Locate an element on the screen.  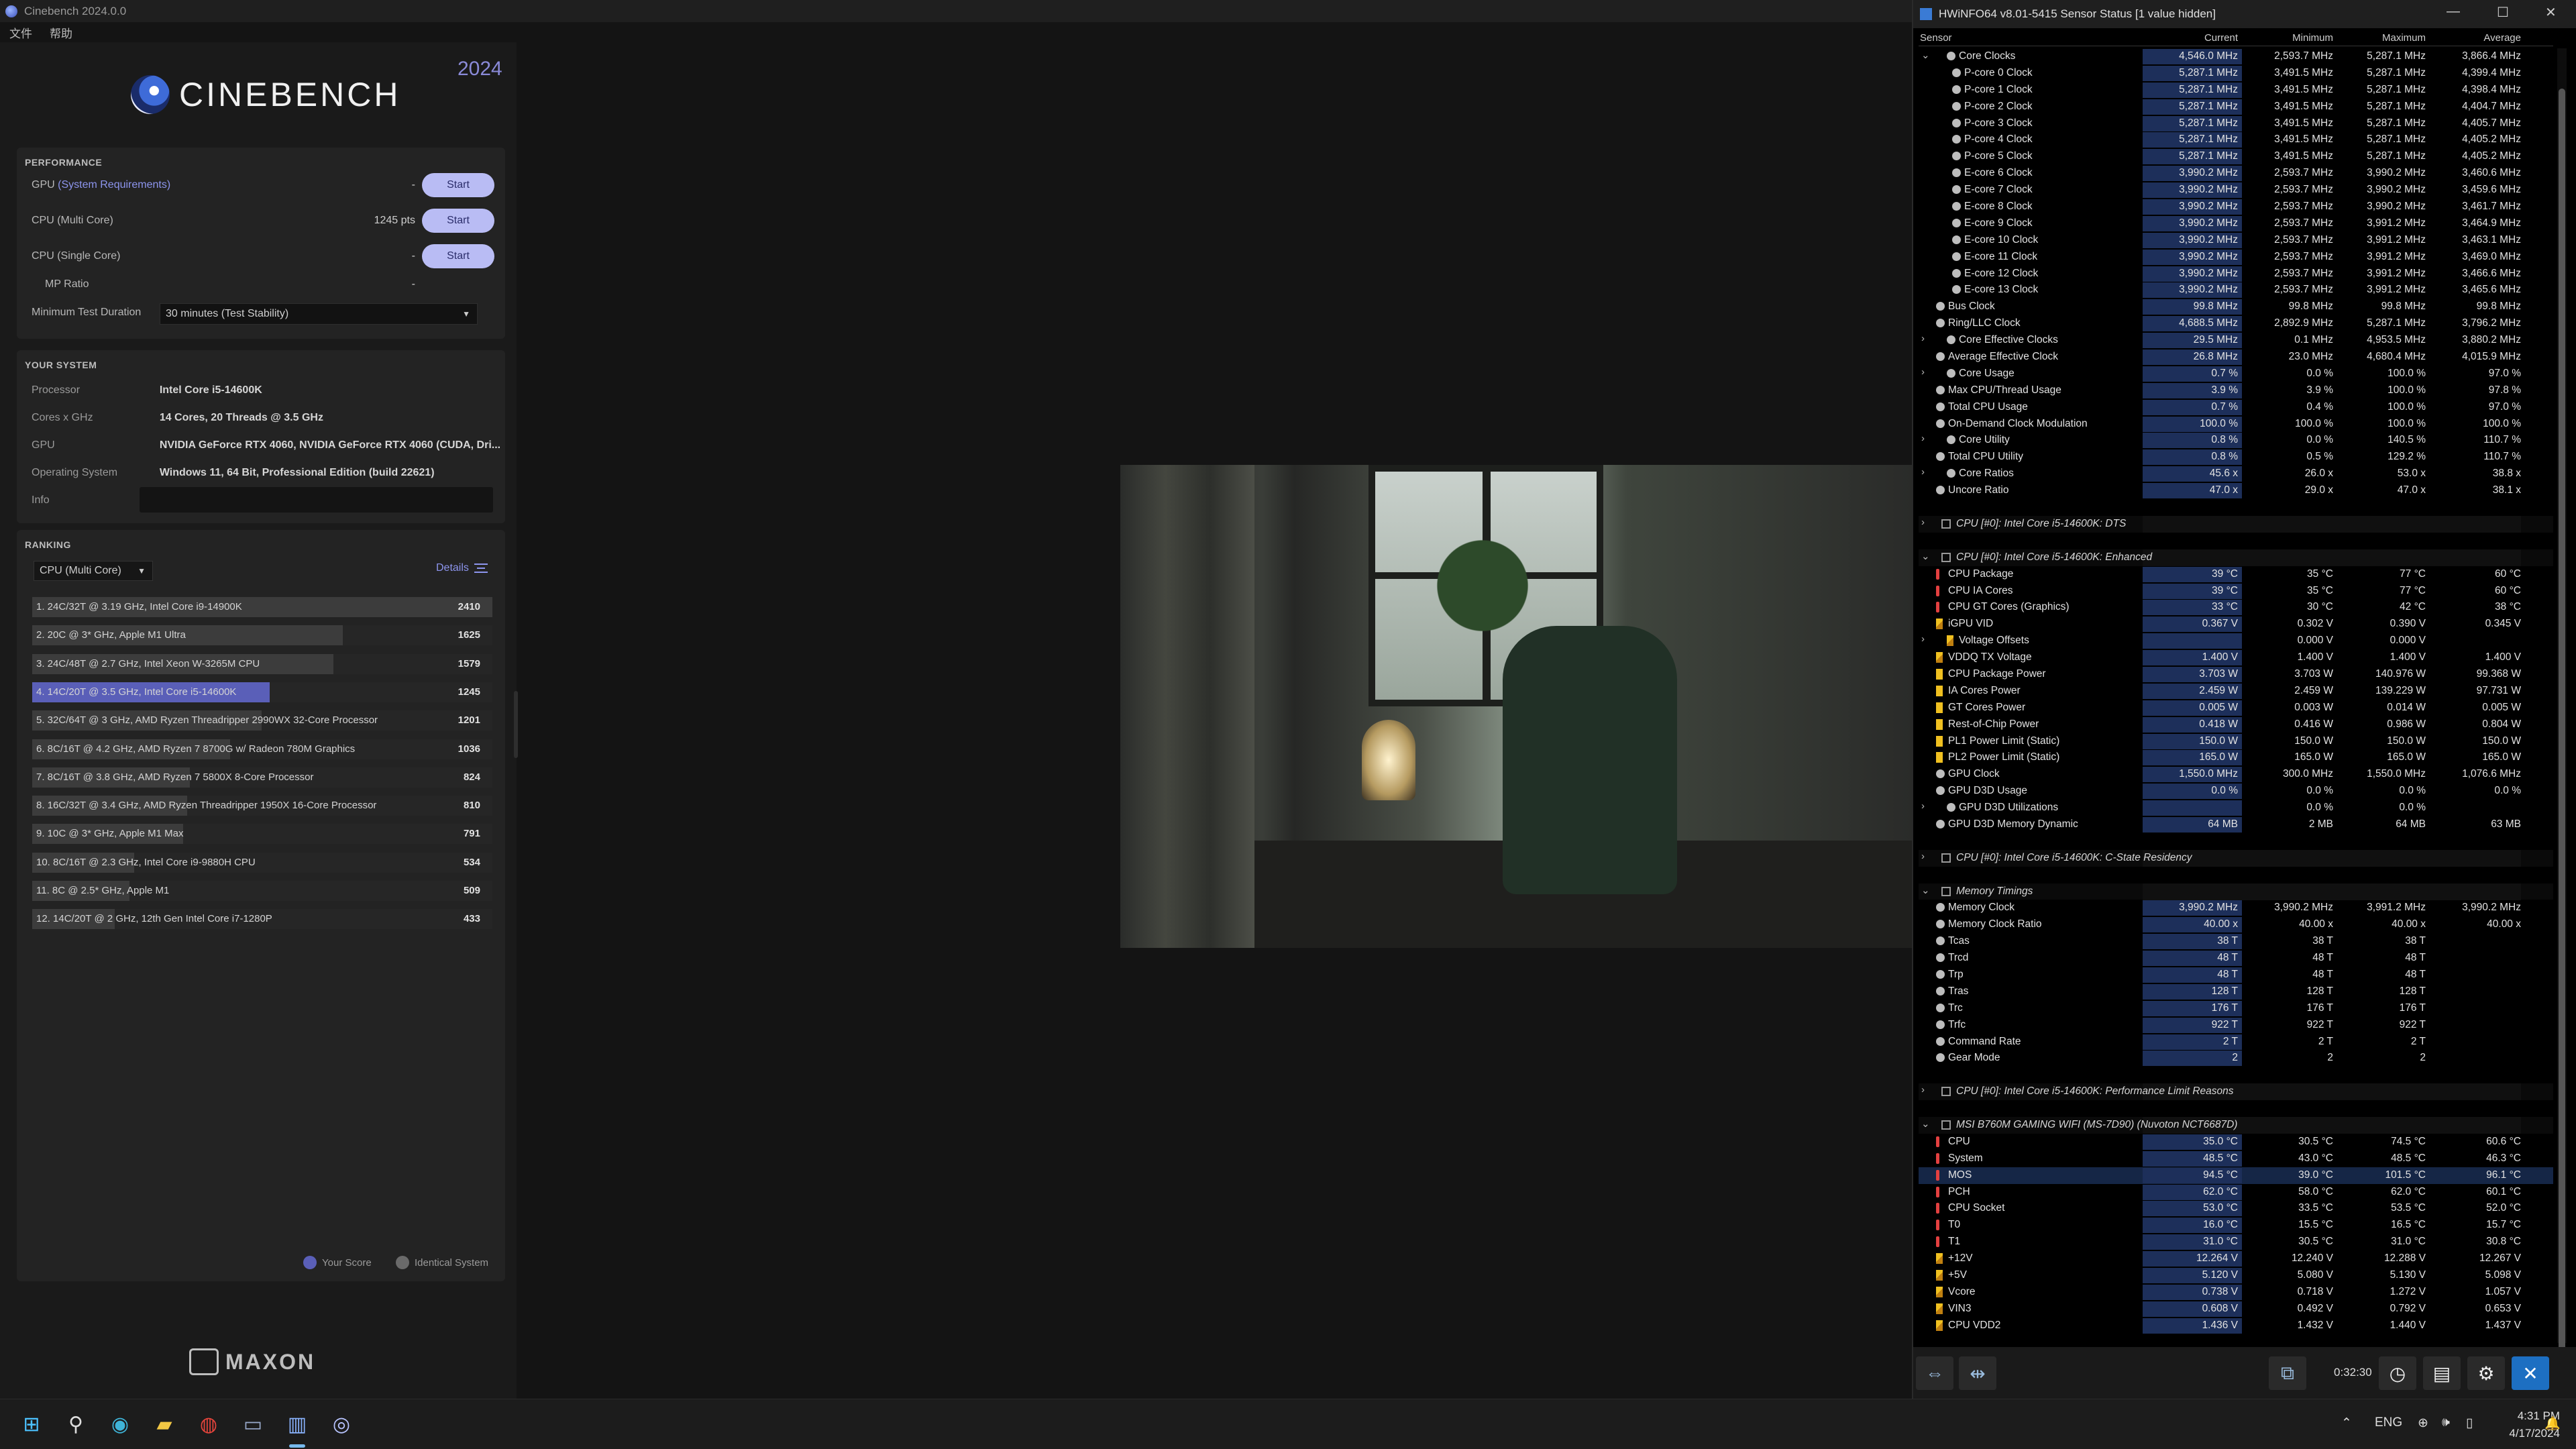
app-icon: ▭ is located at coordinates (253, 1424).